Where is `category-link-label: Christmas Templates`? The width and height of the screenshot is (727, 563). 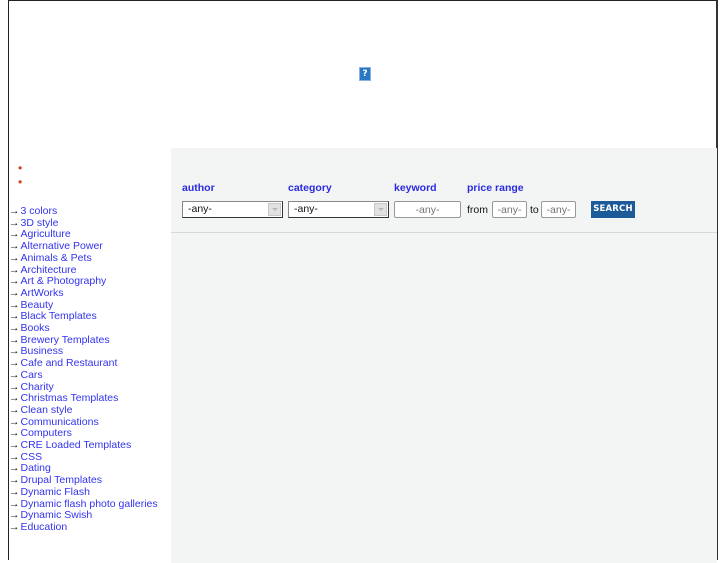 category-link-label: Christmas Templates is located at coordinates (70, 398).